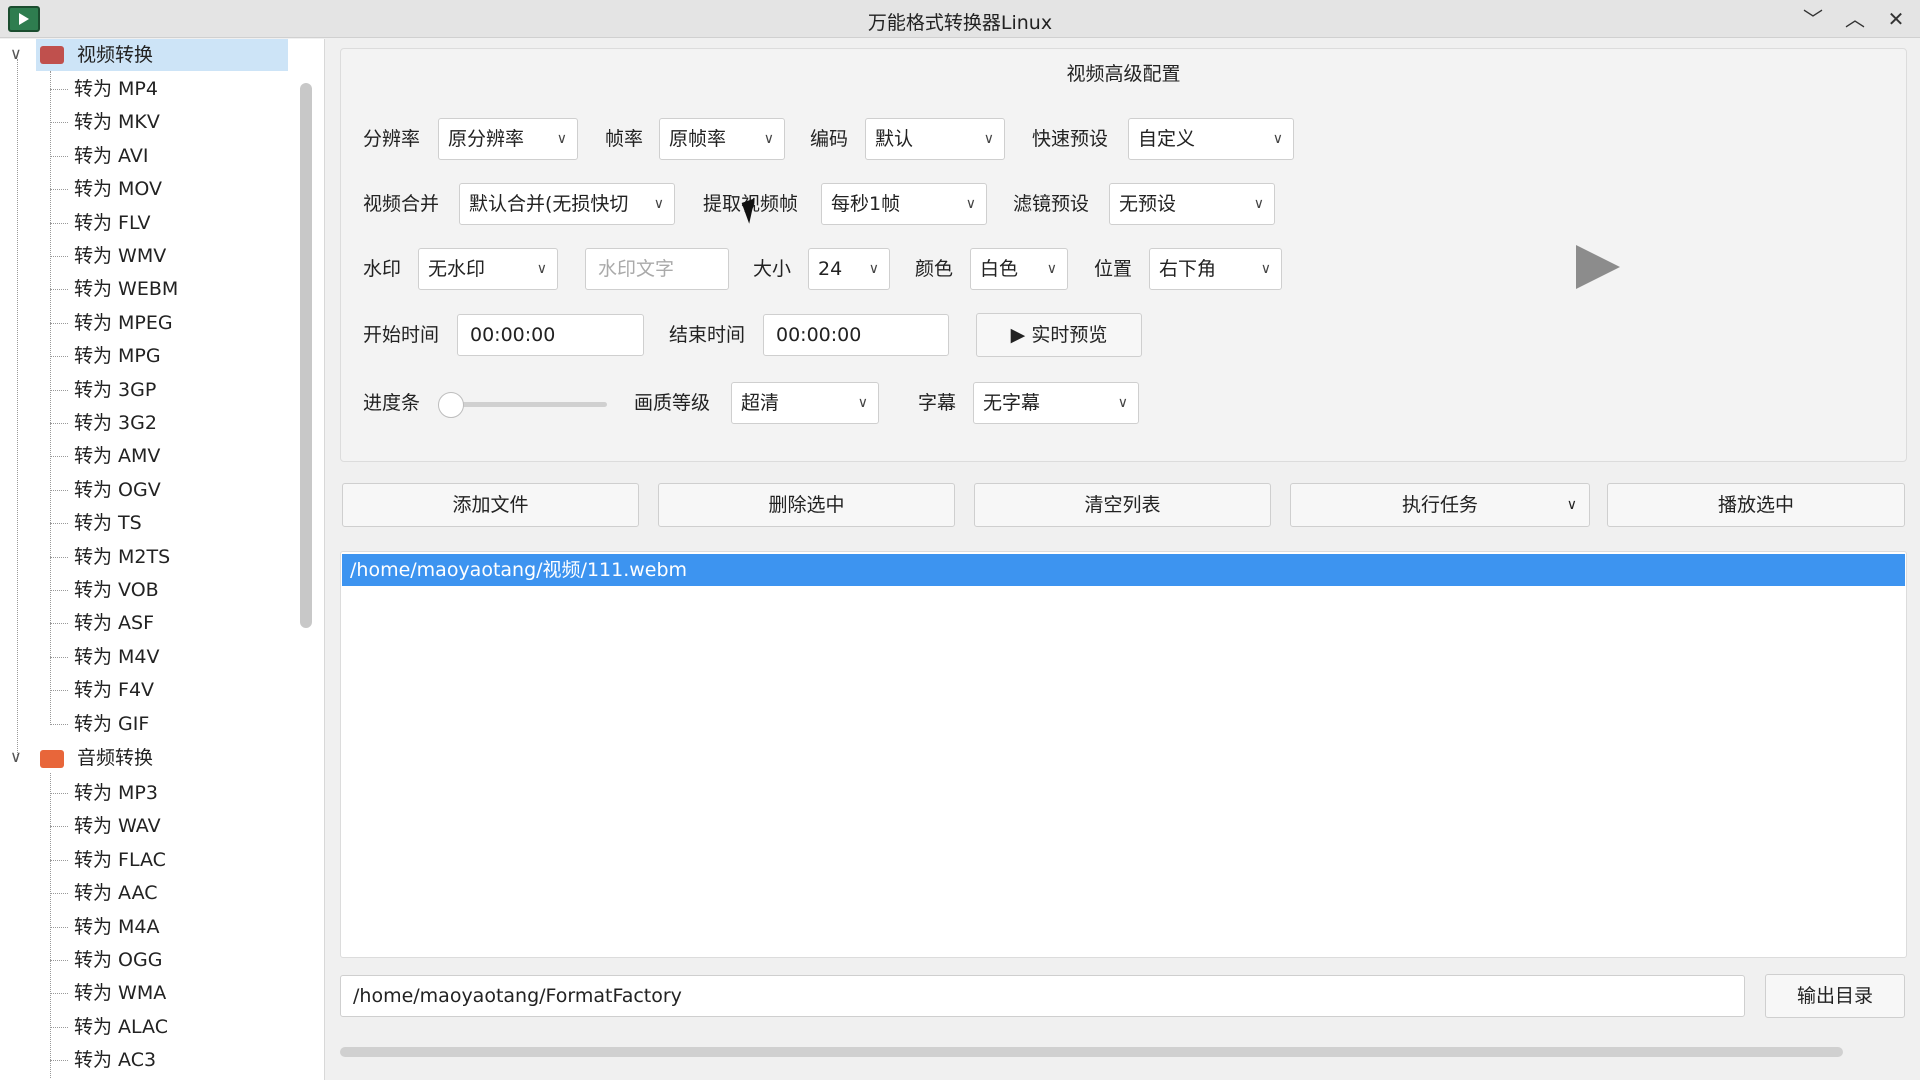  I want to click on maximize-icon: ︿, so click(1855, 19).